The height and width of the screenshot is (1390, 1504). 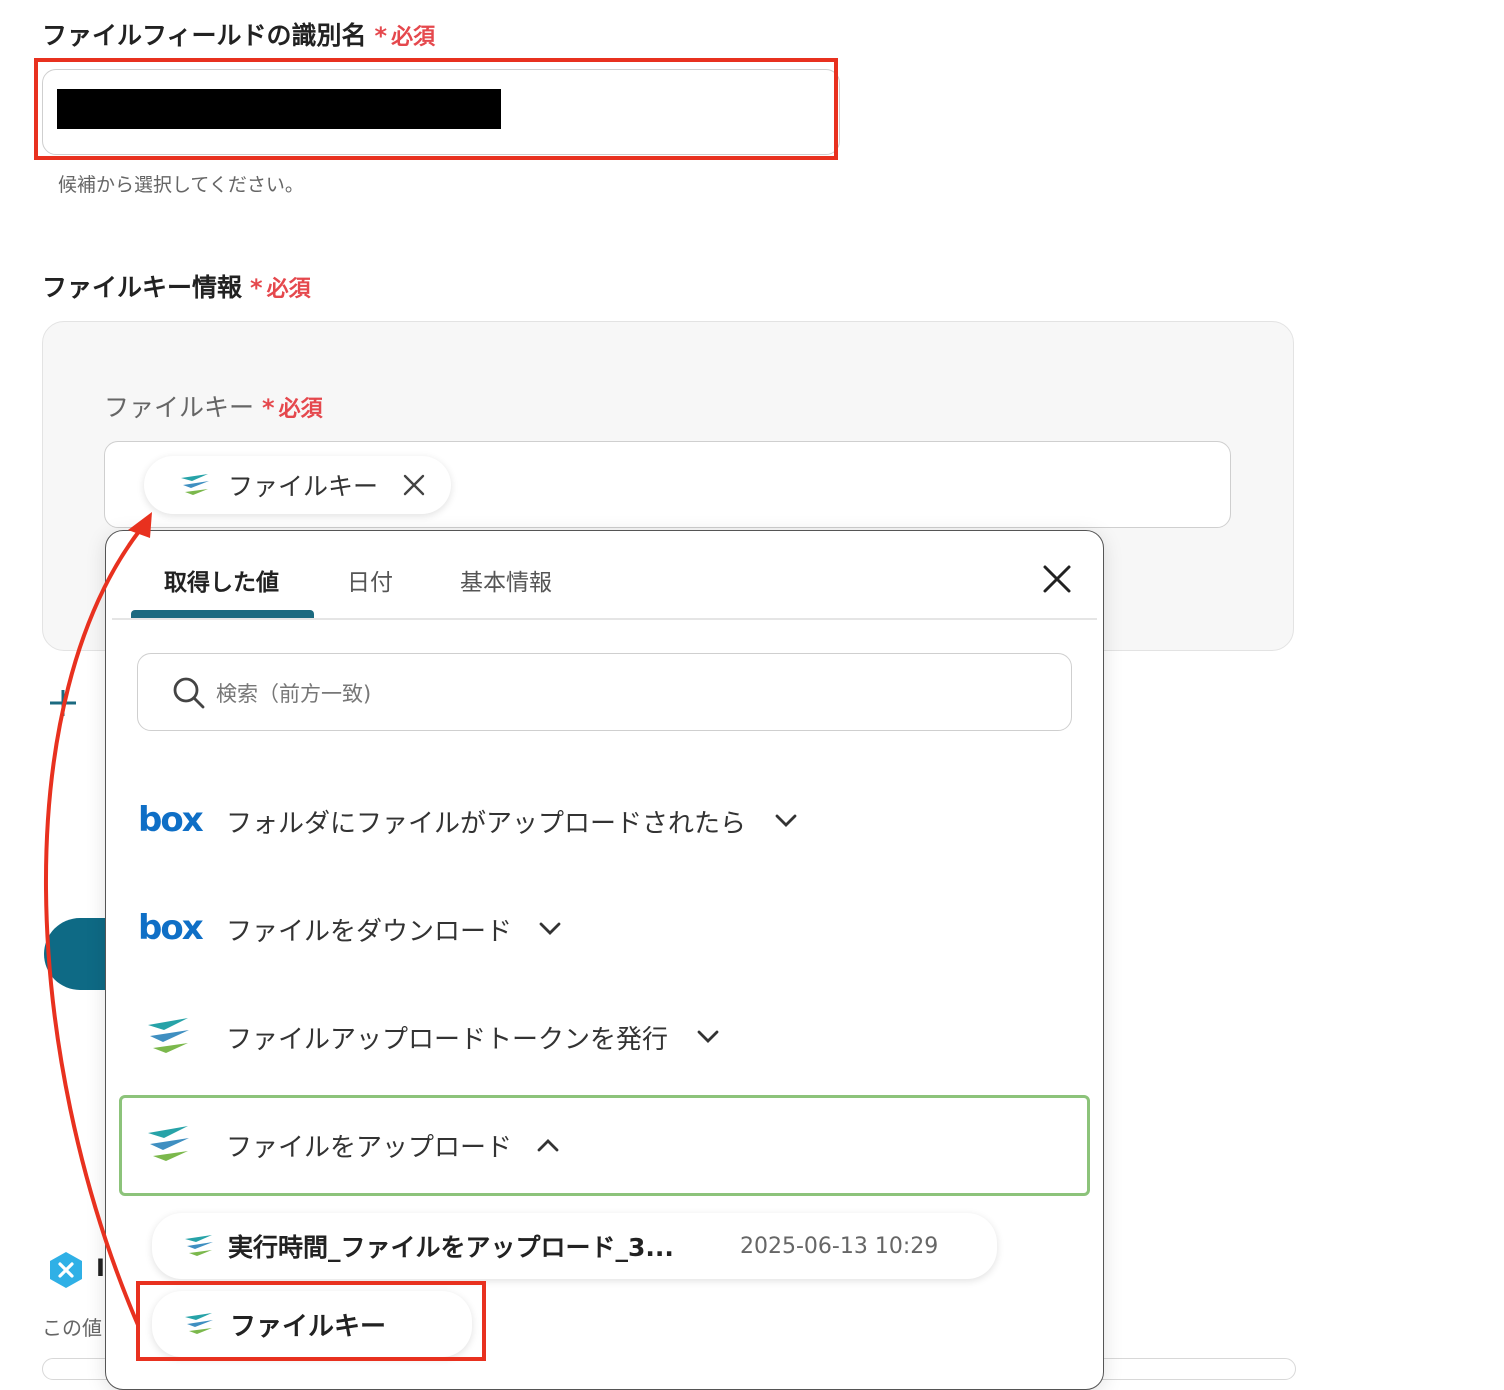 What do you see at coordinates (98, 919) in the screenshot?
I see `annotation-arrow` at bounding box center [98, 919].